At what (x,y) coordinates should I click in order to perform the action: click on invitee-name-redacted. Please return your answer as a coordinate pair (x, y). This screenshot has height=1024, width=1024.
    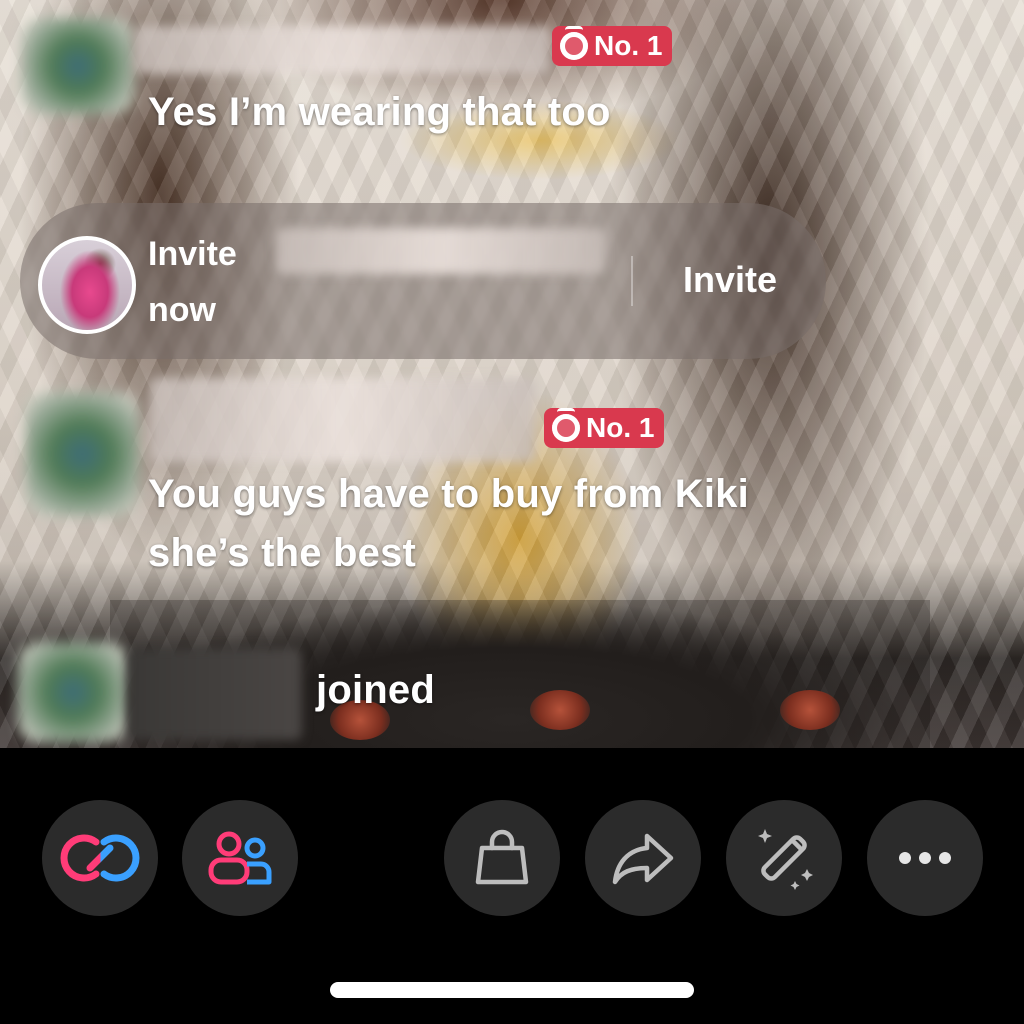
    Looking at the image, I should click on (440, 251).